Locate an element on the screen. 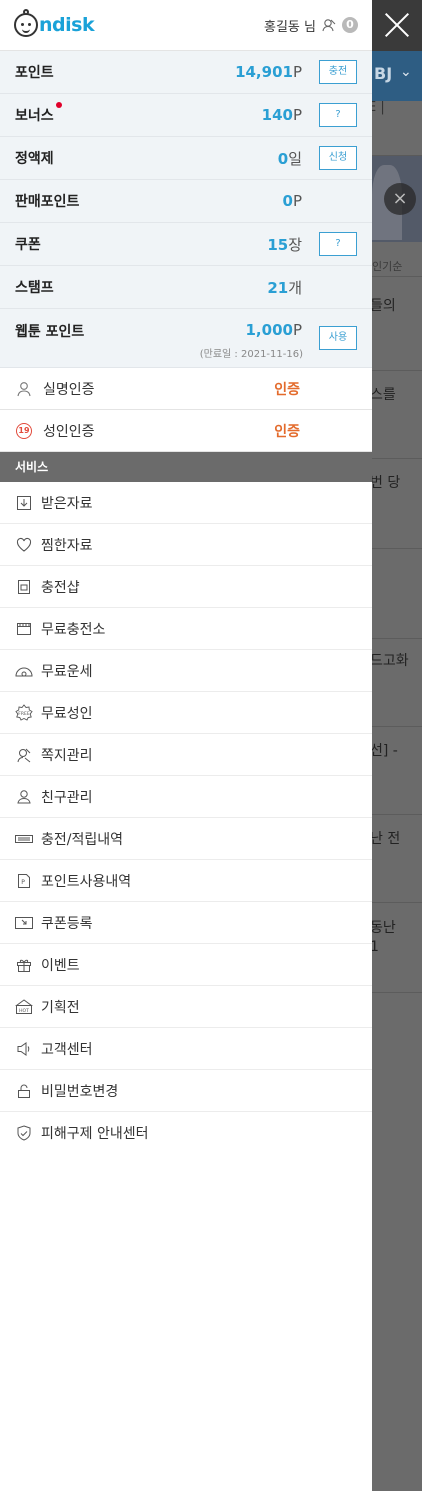 The height and width of the screenshot is (1491, 422). menu-label: 쪽지관리 is located at coordinates (67, 755).